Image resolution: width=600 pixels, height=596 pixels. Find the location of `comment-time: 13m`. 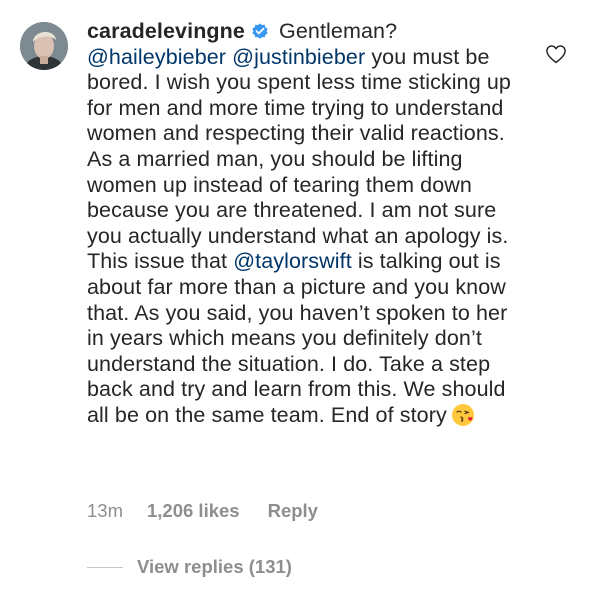

comment-time: 13m is located at coordinates (105, 510).